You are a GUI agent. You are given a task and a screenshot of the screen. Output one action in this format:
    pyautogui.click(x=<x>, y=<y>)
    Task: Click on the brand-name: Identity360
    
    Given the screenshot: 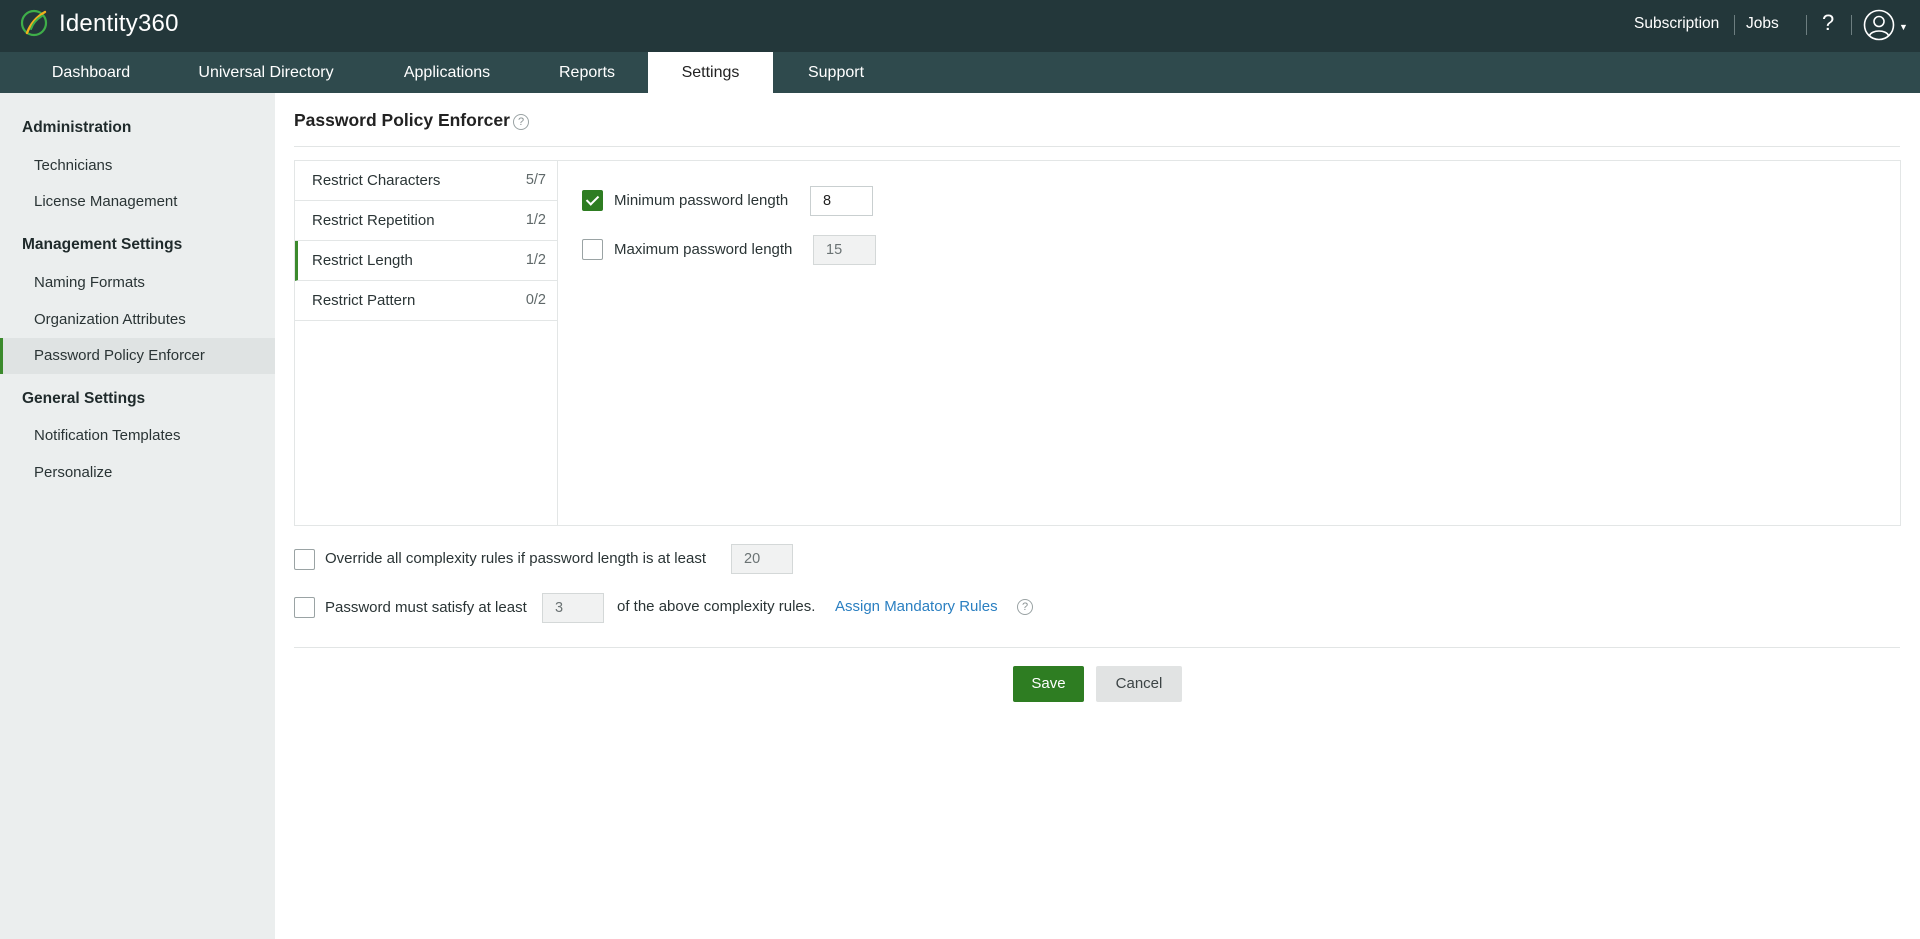 What is the action you would take?
    pyautogui.click(x=119, y=23)
    